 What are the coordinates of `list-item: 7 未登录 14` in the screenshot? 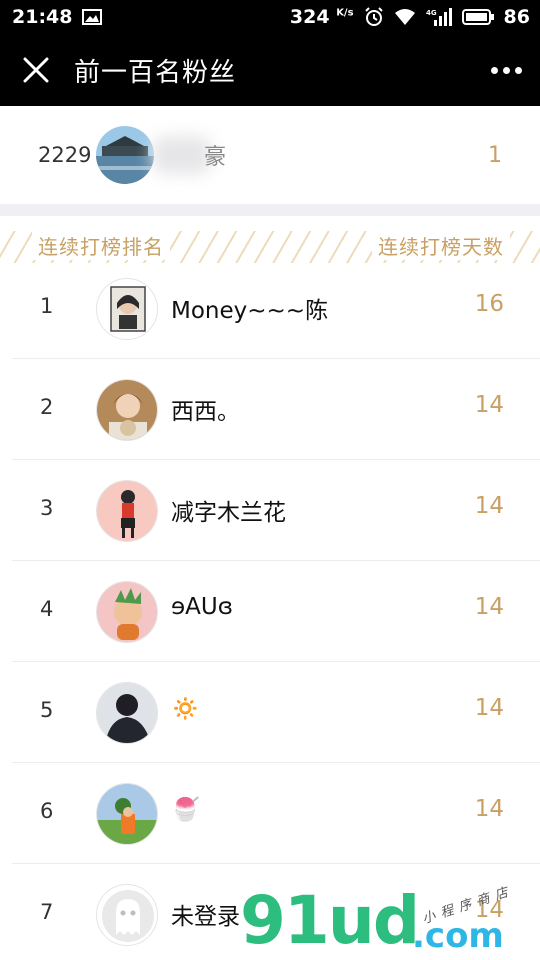 It's located at (276, 912).